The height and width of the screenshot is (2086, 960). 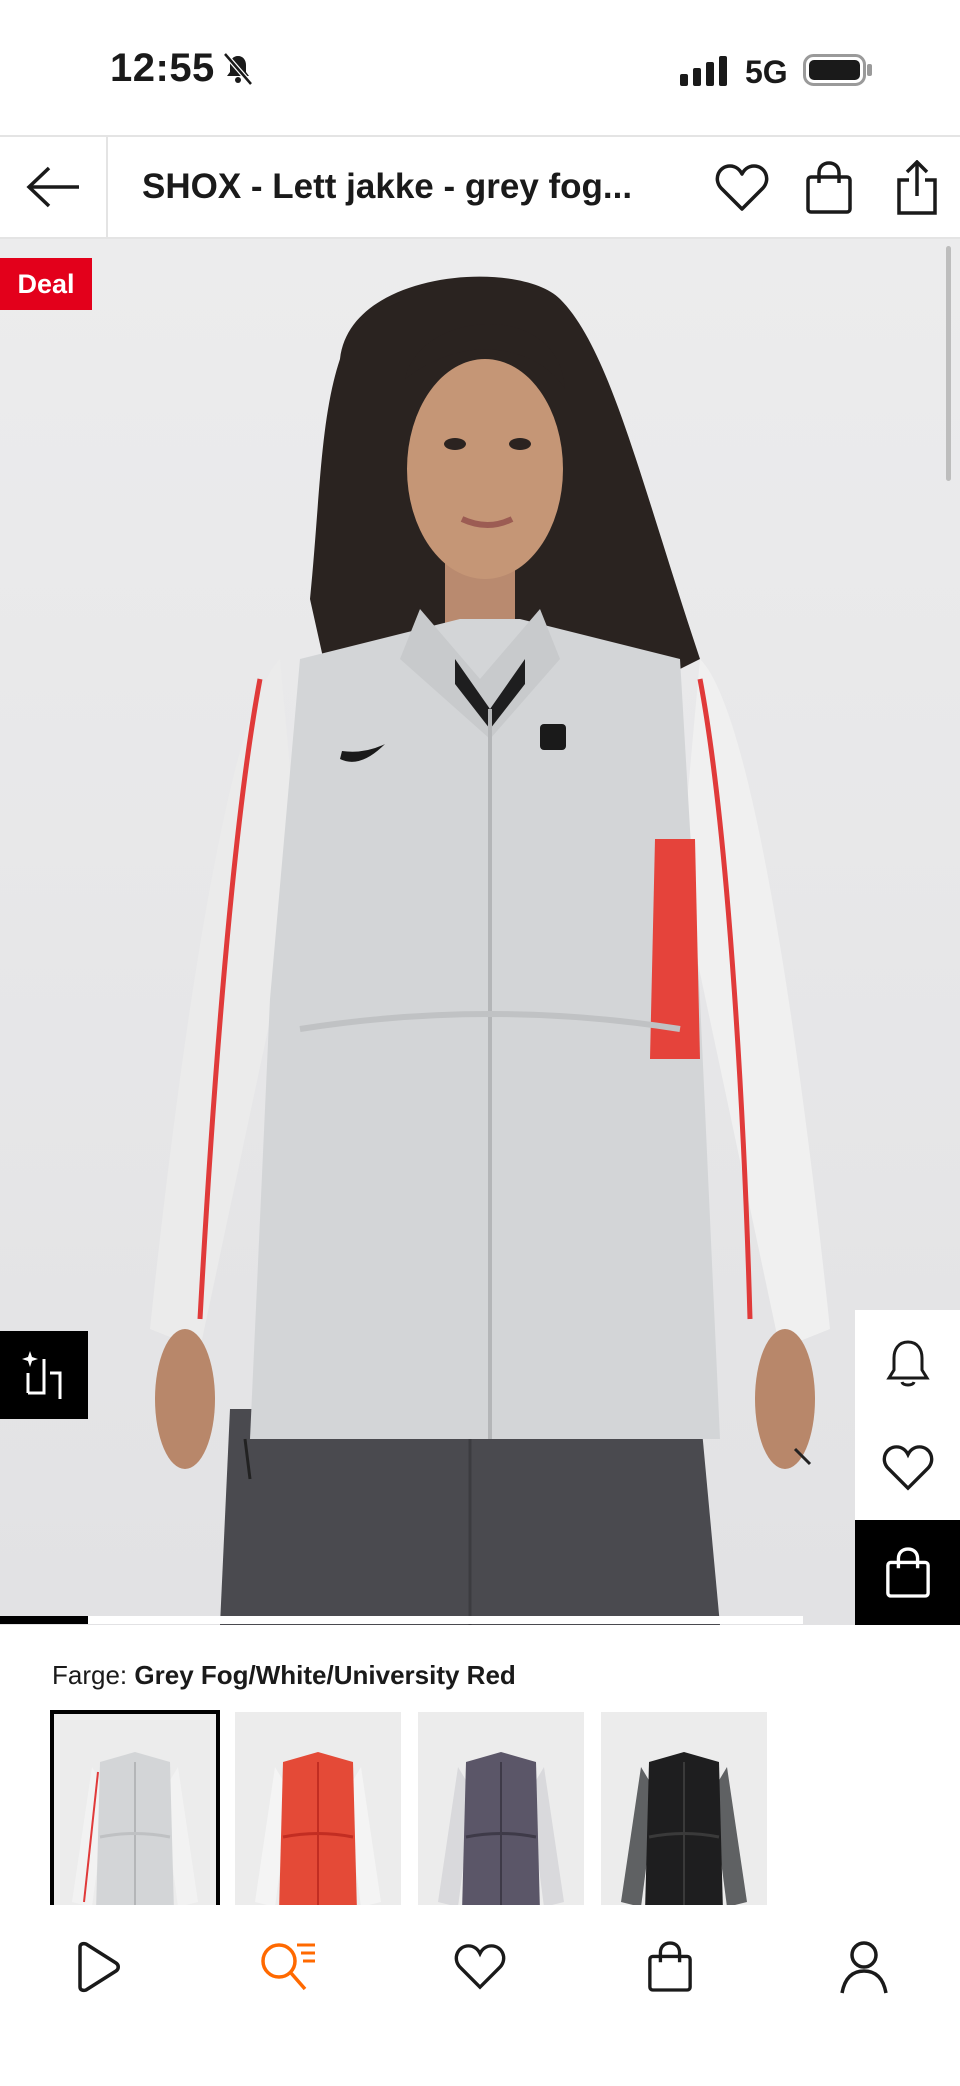 I want to click on sparkle-crop-icon, so click(x=42, y=1375).